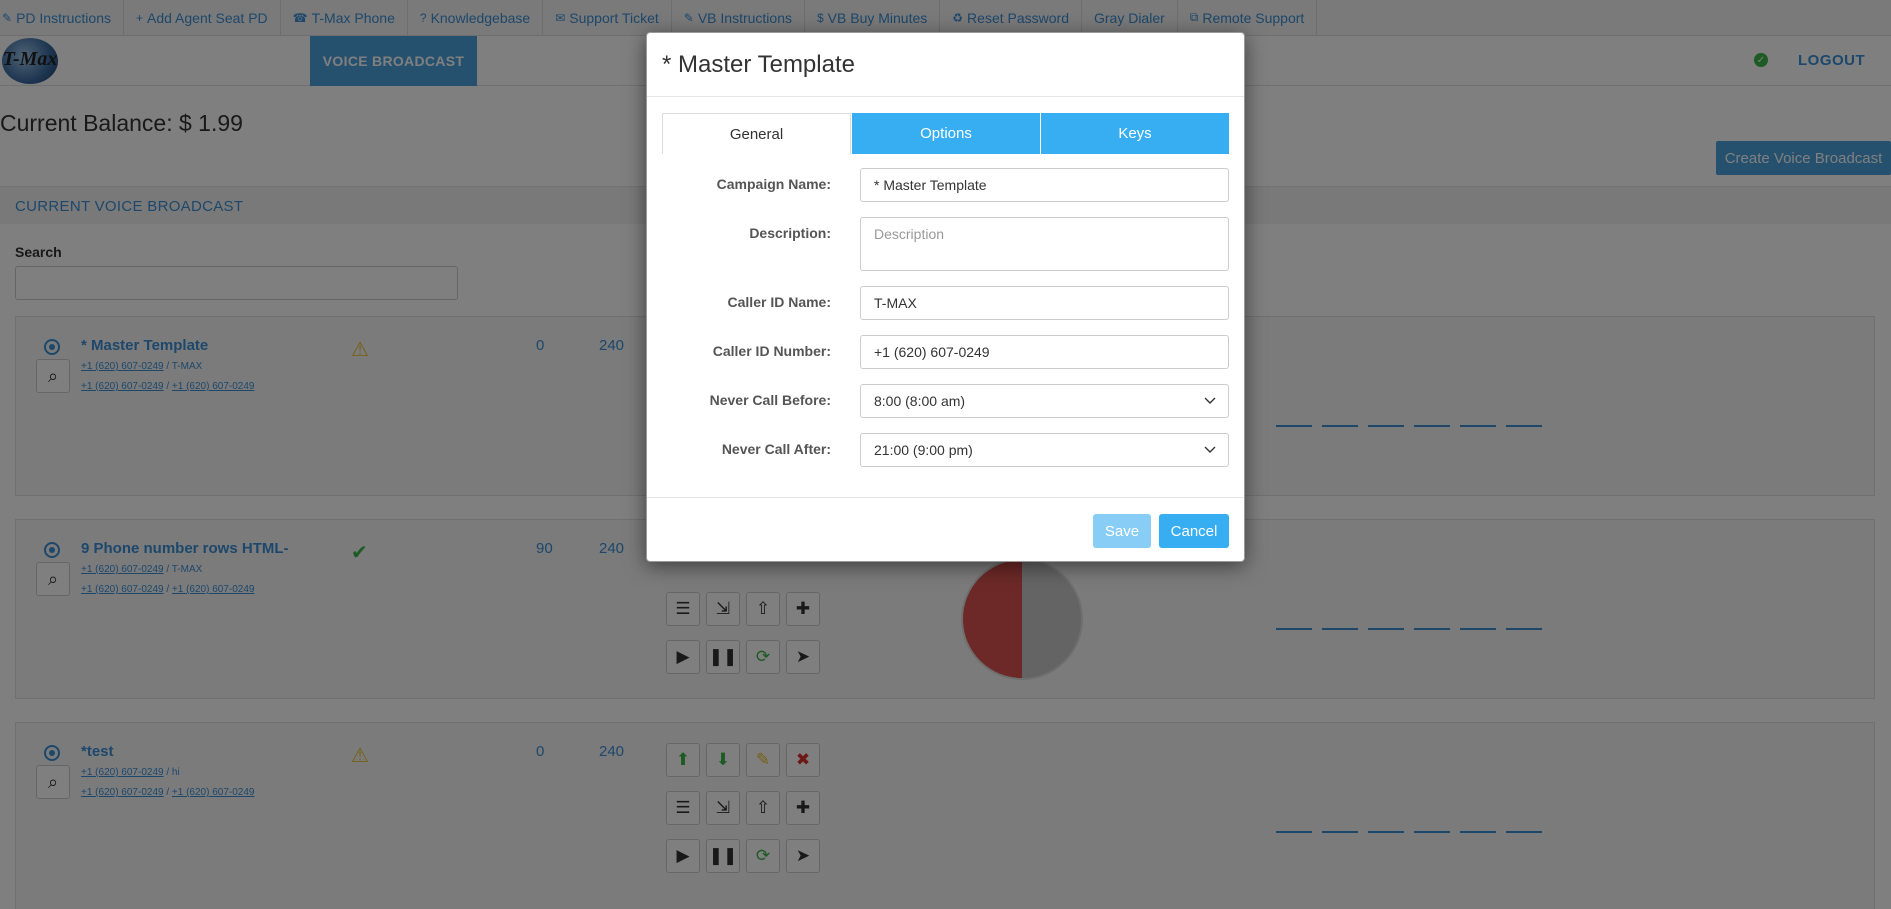 This screenshot has height=909, width=1891. What do you see at coordinates (1044, 185) in the screenshot?
I see `campaign-name-input: * Master Template` at bounding box center [1044, 185].